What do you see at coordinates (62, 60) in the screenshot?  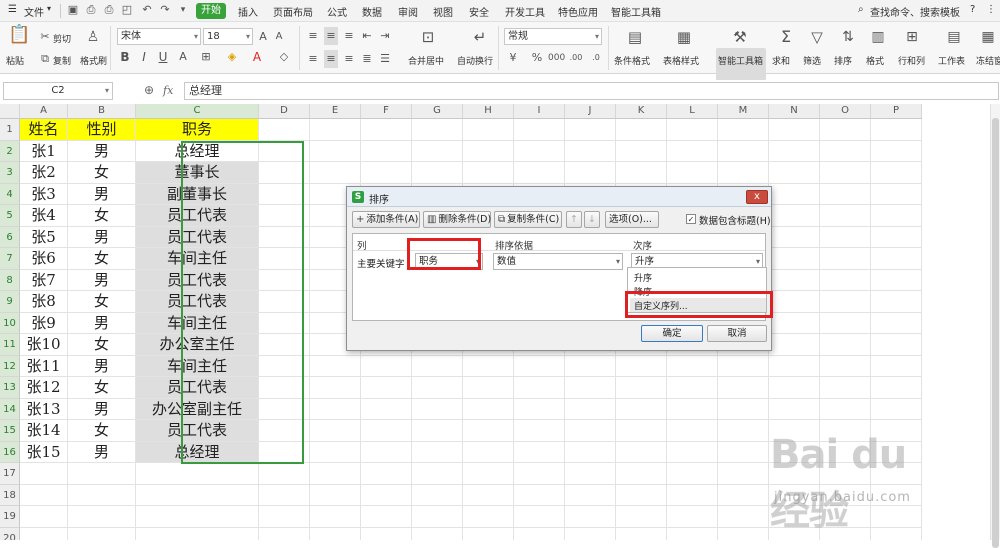 I see `copy-button: 复制` at bounding box center [62, 60].